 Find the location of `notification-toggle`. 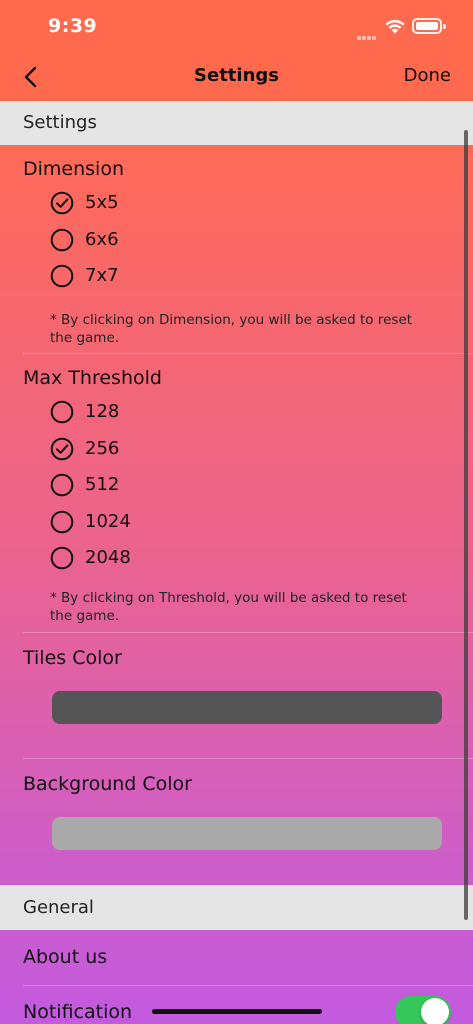

notification-toggle is located at coordinates (423, 1010).